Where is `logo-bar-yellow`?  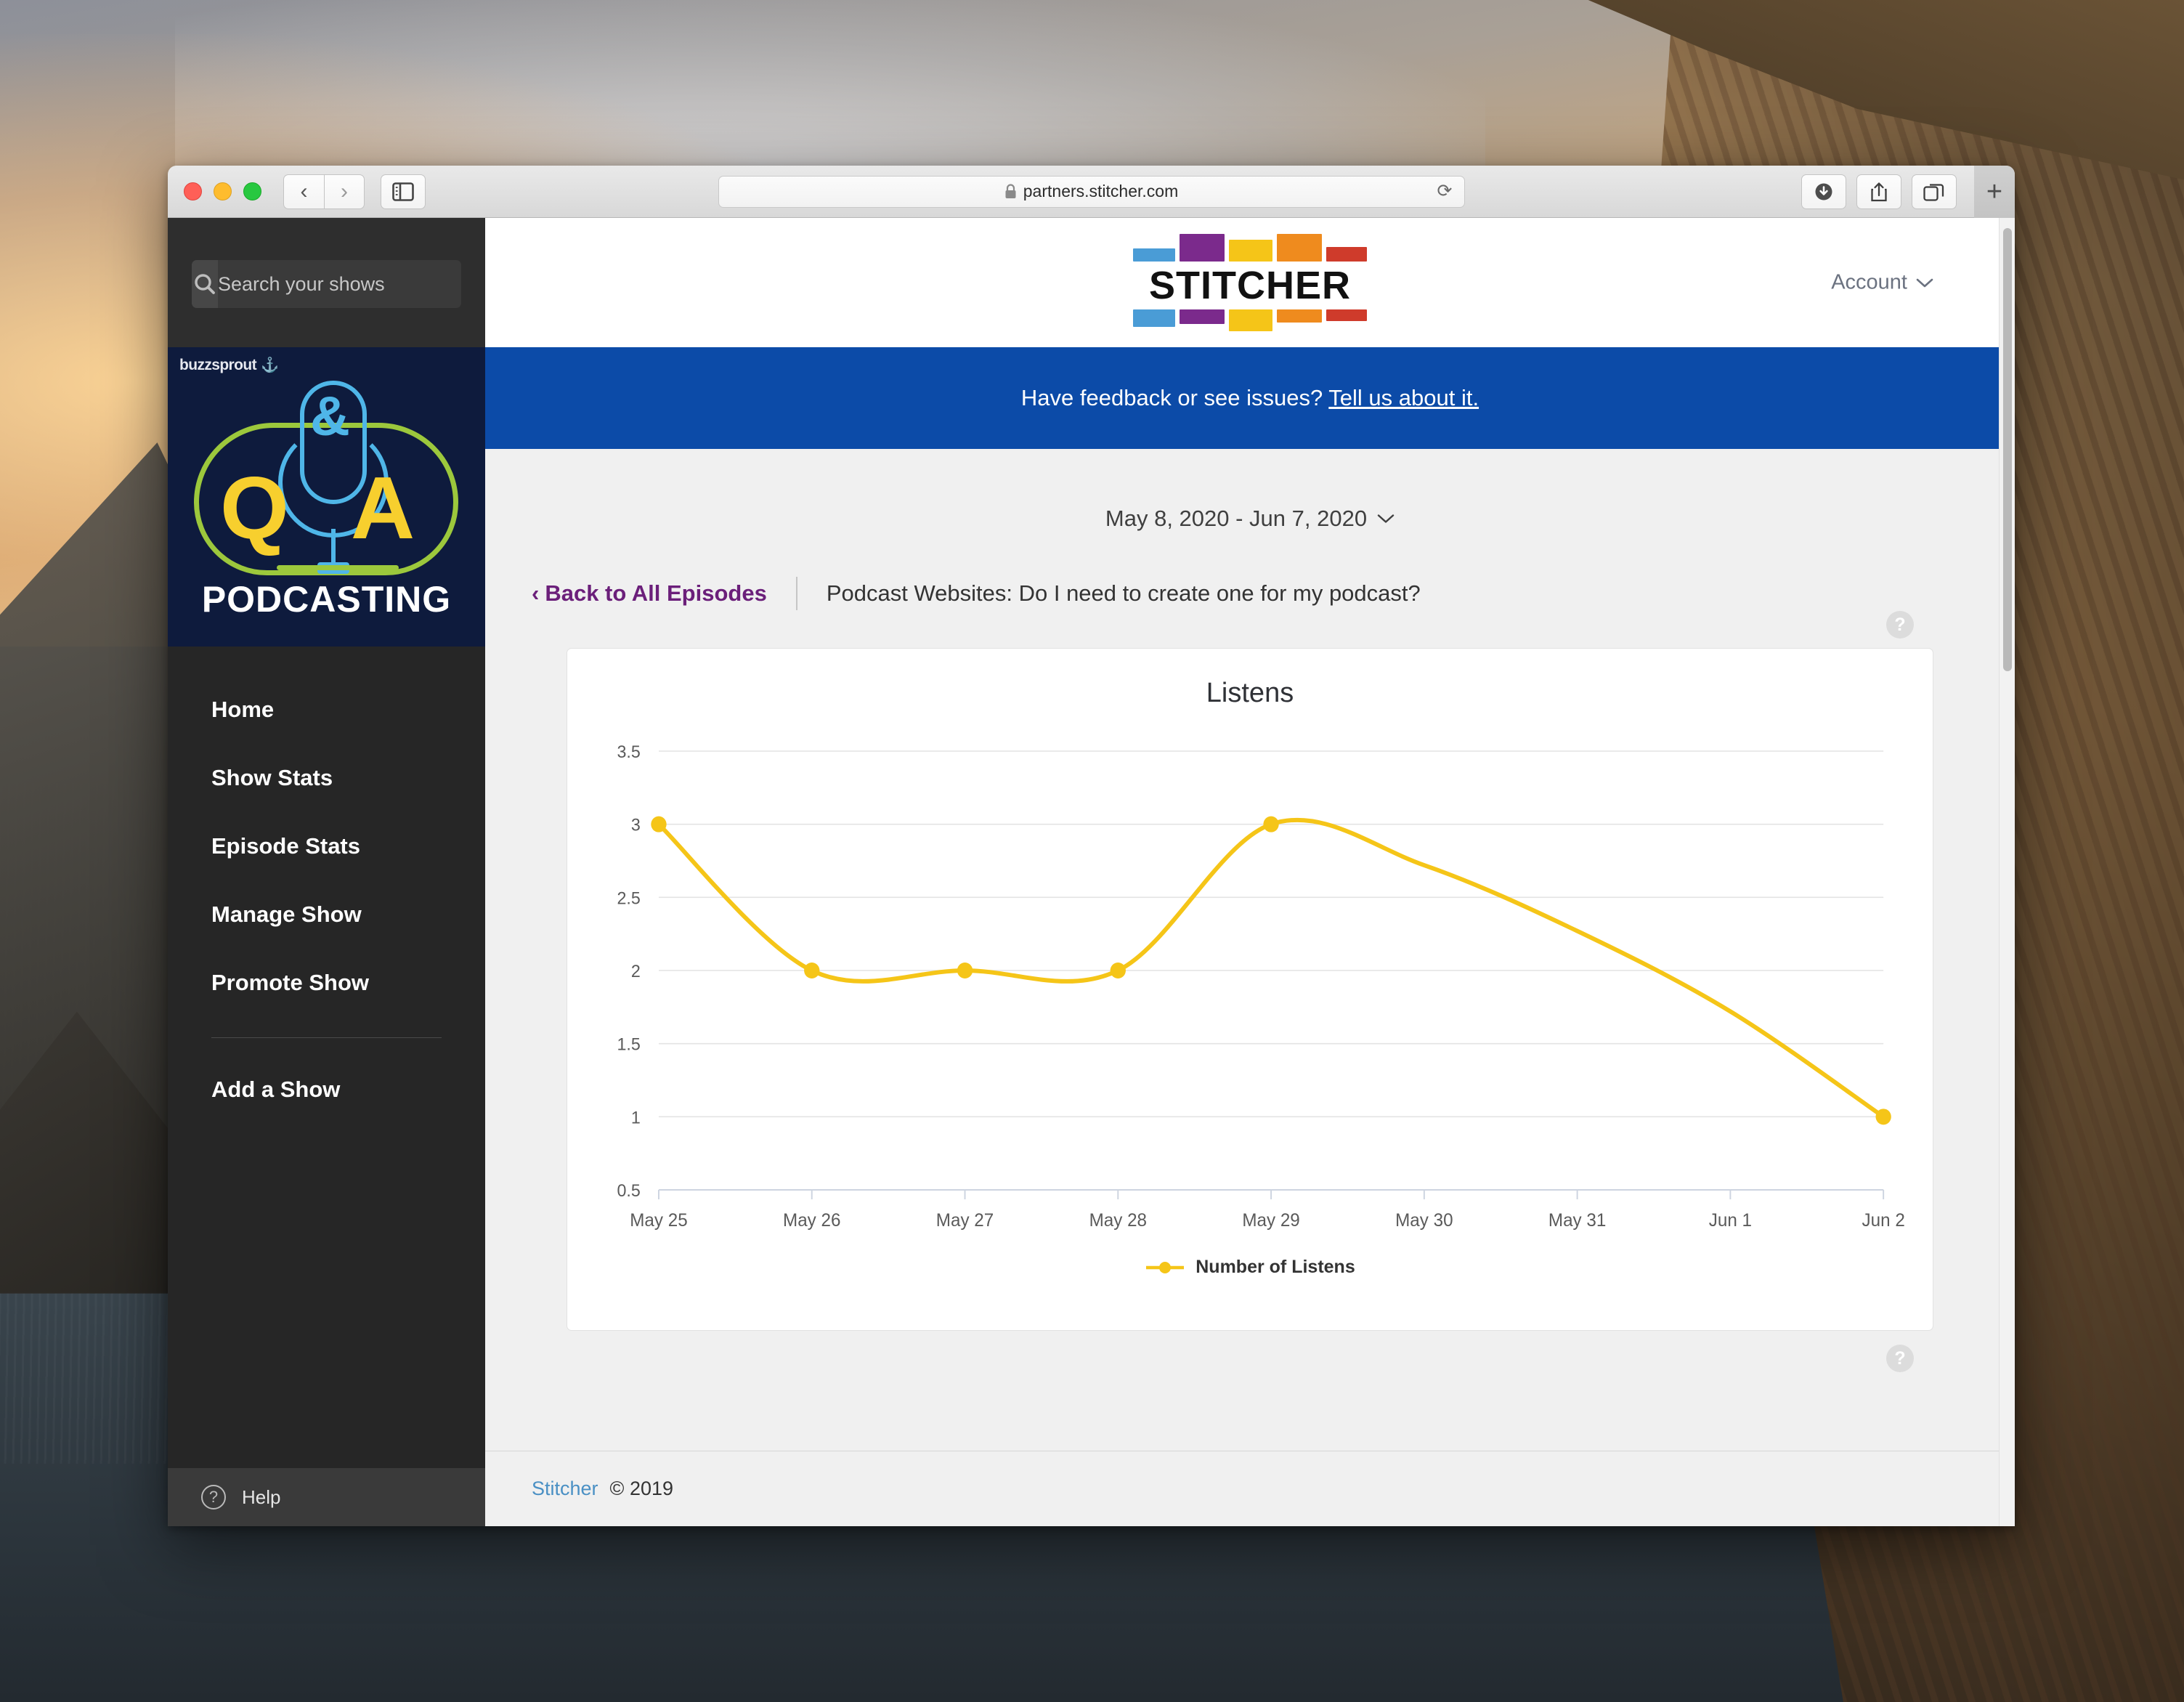
logo-bar-yellow is located at coordinates (1251, 251).